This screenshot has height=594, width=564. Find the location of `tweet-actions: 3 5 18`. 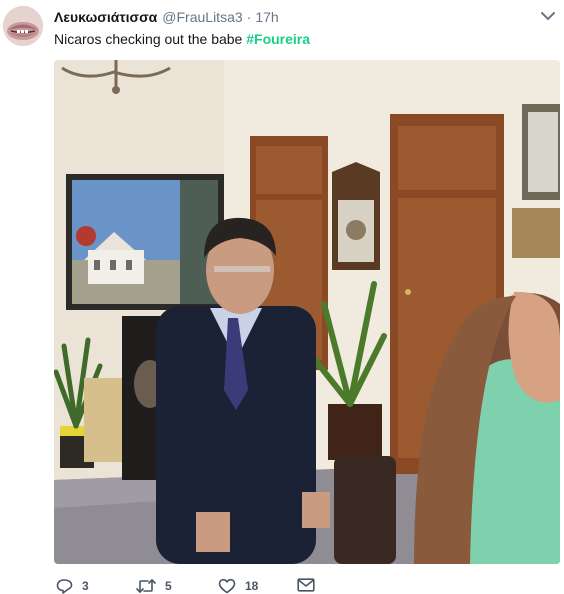

tweet-actions: 3 5 18 is located at coordinates (296, 586).